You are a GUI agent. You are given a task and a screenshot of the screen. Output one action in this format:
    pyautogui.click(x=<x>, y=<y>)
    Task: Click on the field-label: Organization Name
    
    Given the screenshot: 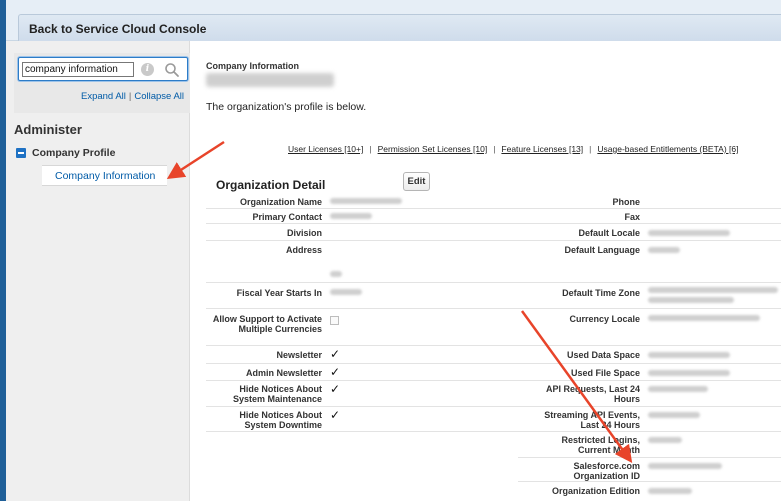 What is the action you would take?
    pyautogui.click(x=280, y=202)
    